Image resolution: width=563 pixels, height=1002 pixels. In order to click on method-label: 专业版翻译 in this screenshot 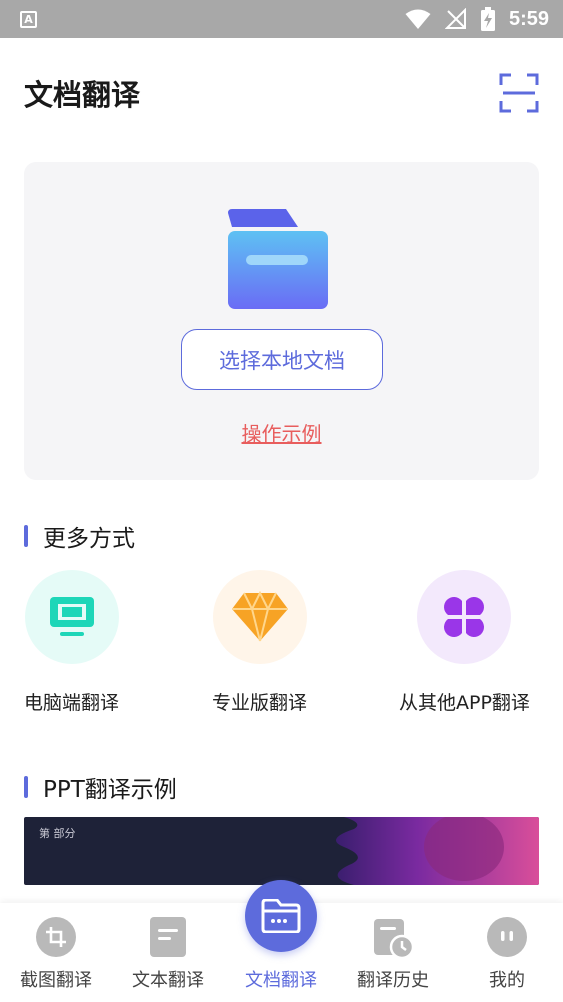, I will do `click(260, 703)`.